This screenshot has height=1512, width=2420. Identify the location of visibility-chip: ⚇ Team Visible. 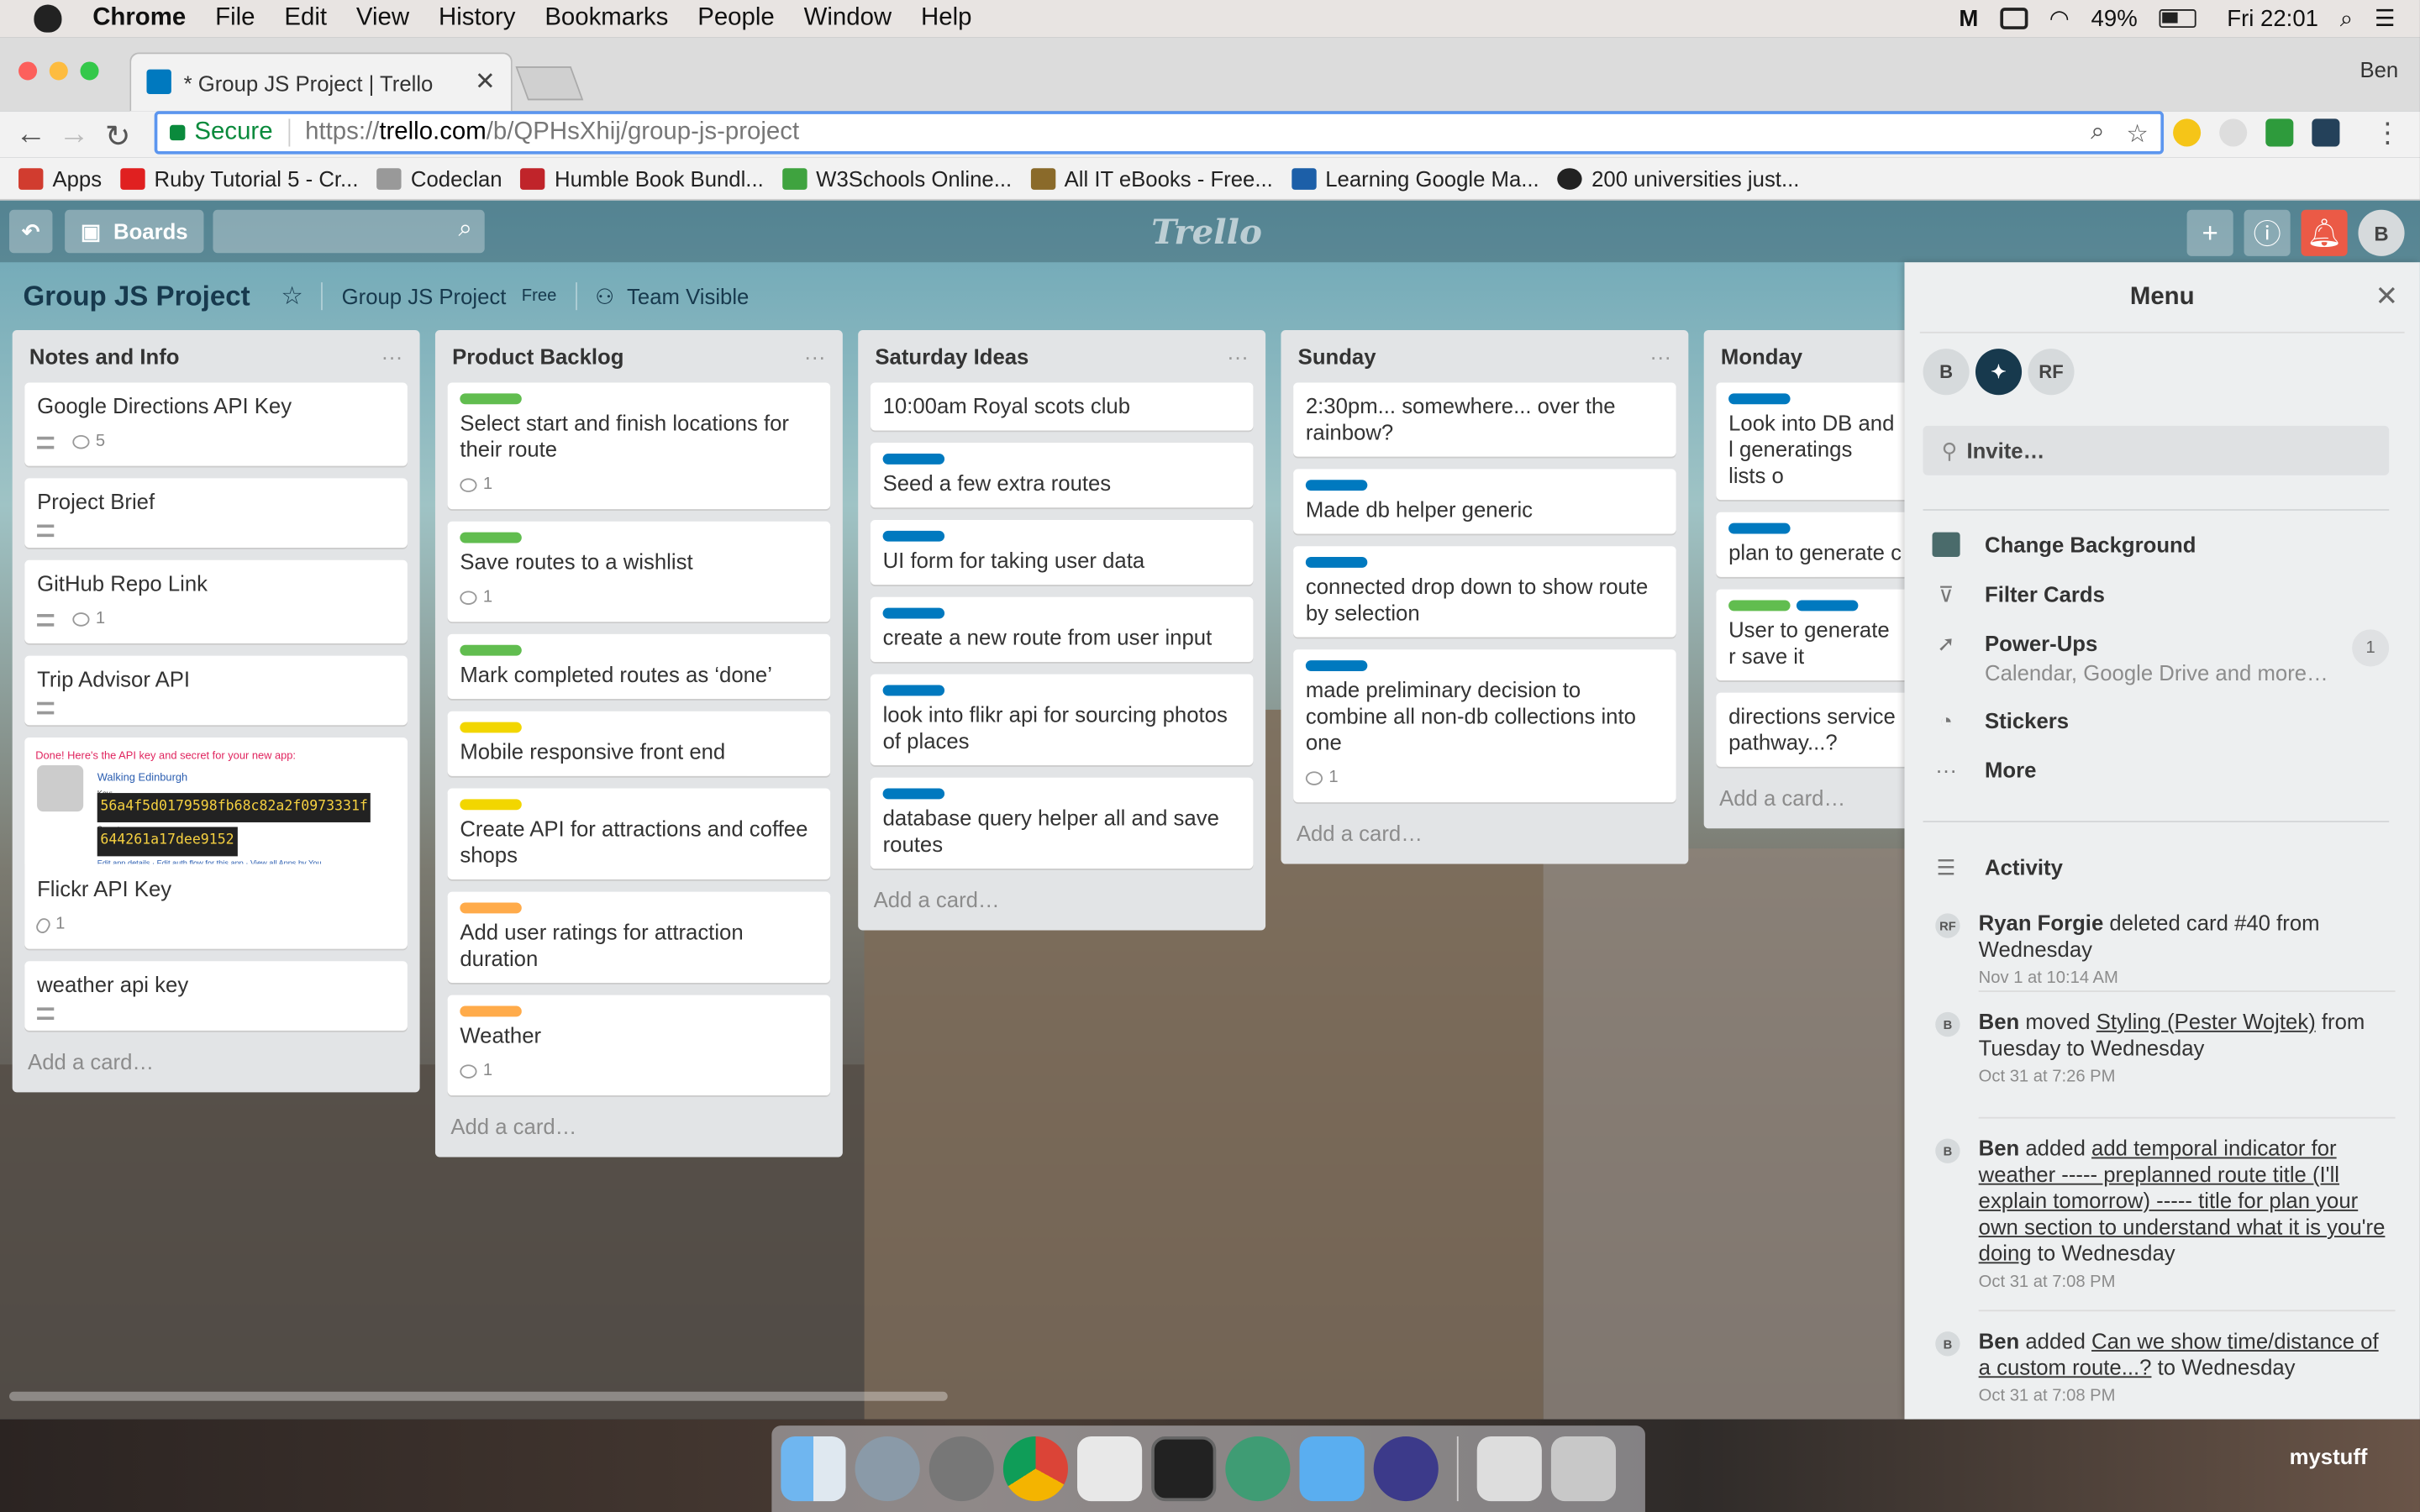
(672, 296).